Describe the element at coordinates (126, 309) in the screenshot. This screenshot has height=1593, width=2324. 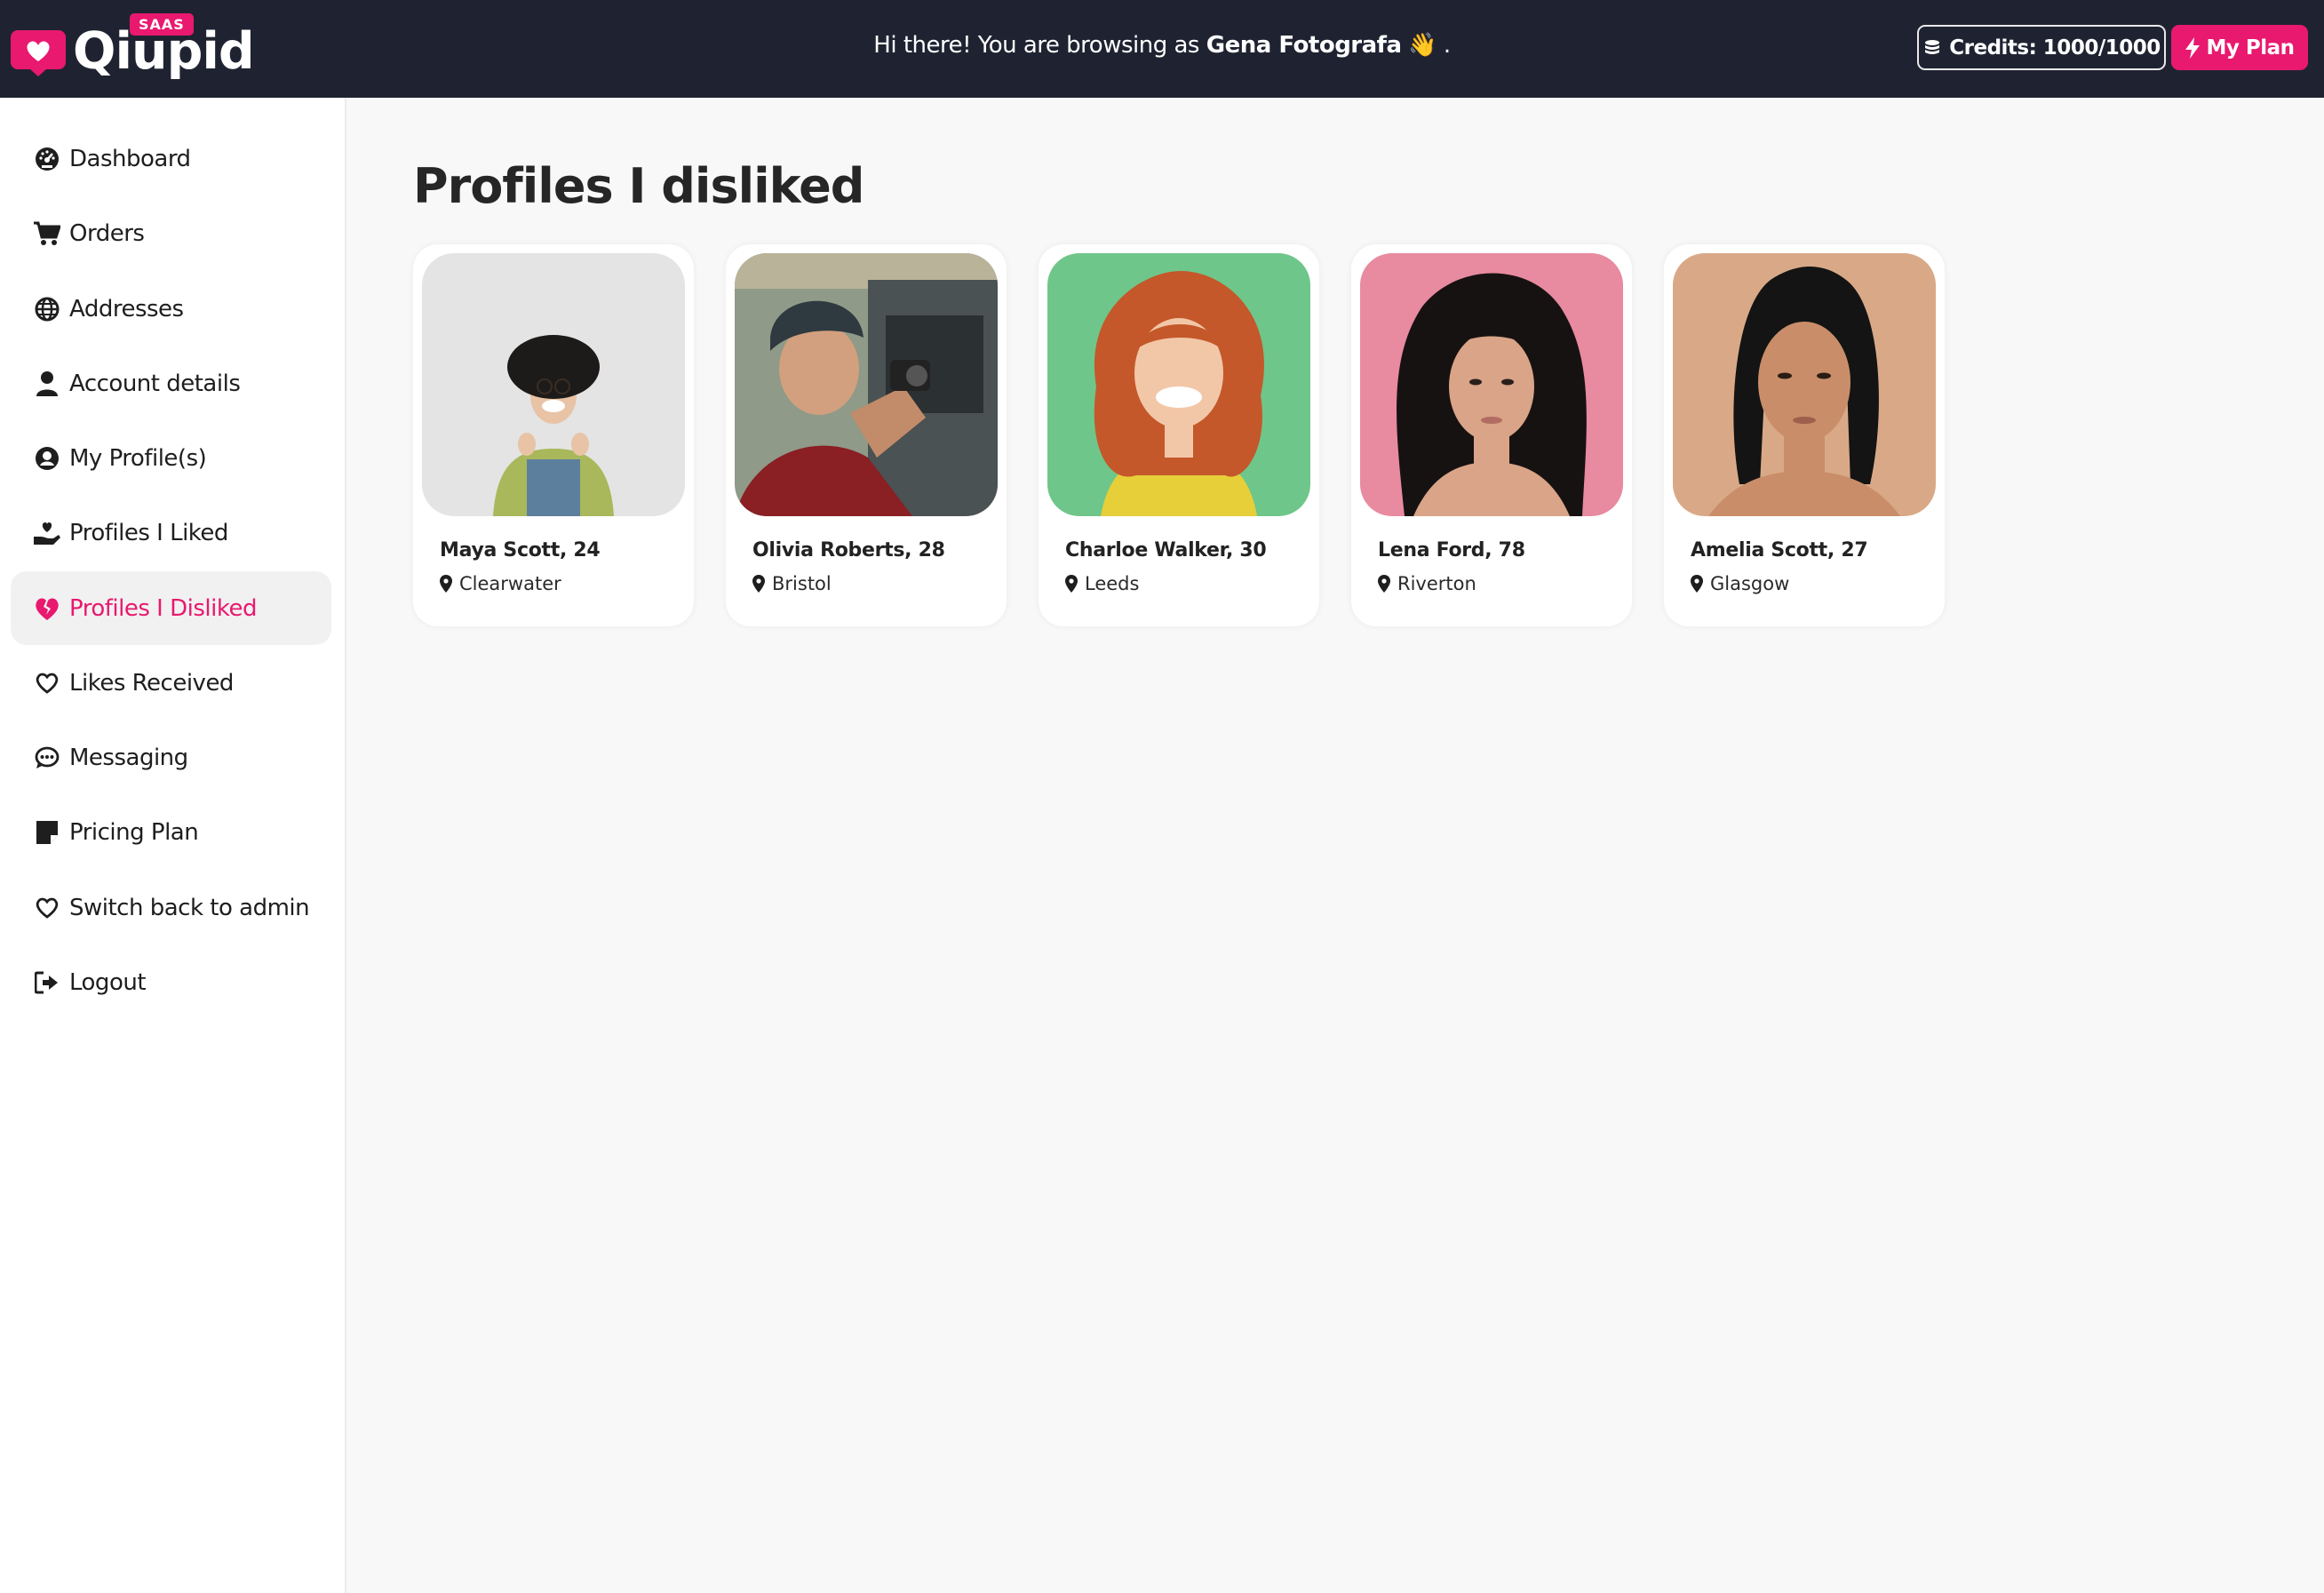
I see `sidebar-item-label: Addresses` at that location.